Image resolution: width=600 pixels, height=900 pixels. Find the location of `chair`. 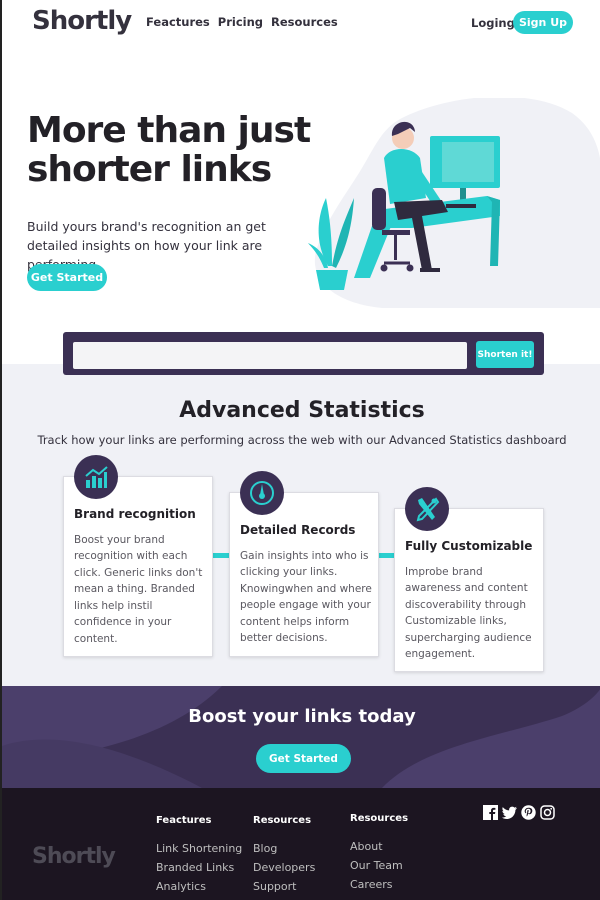

chair is located at coordinates (379, 209).